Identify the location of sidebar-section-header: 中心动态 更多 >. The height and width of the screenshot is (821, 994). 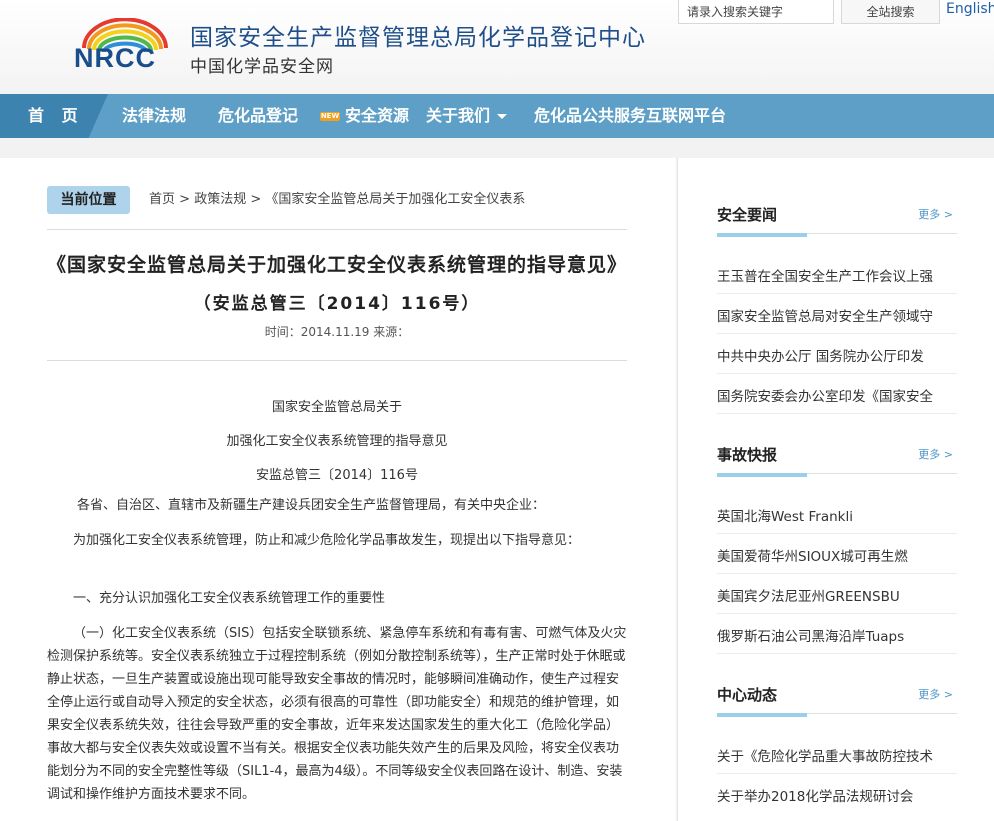
(837, 700).